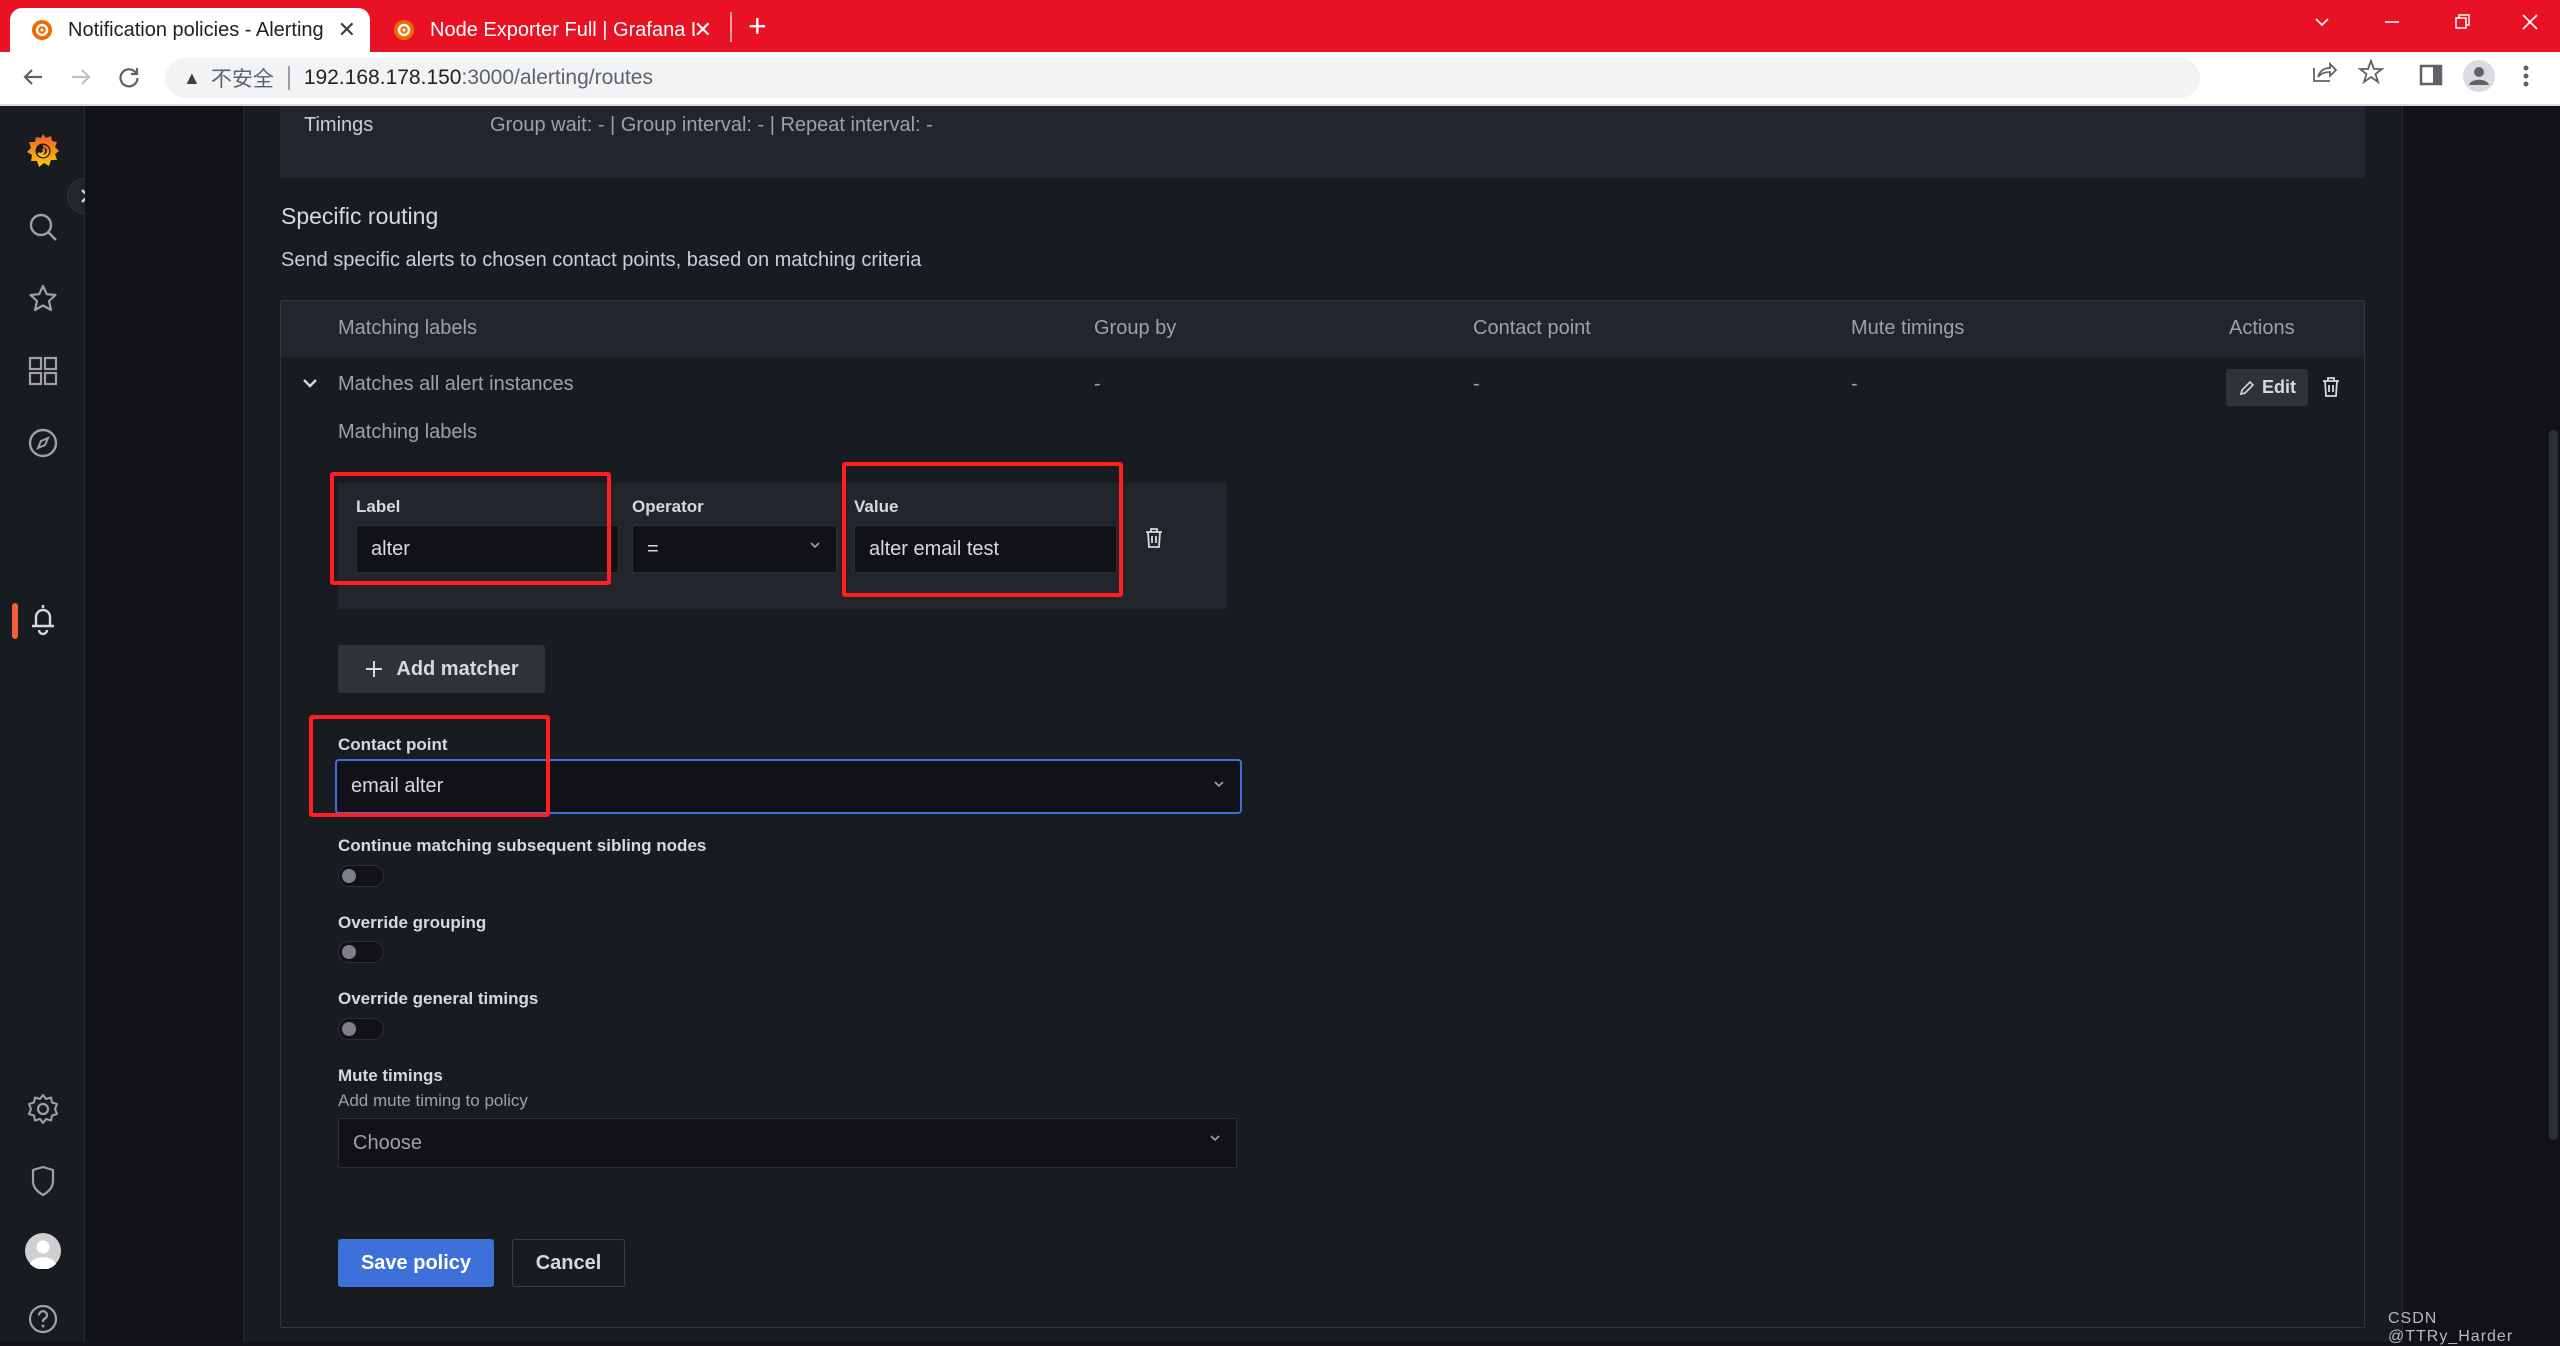  Describe the element at coordinates (387, 1142) in the screenshot. I see `mute-timings-placeholder: Choose` at that location.